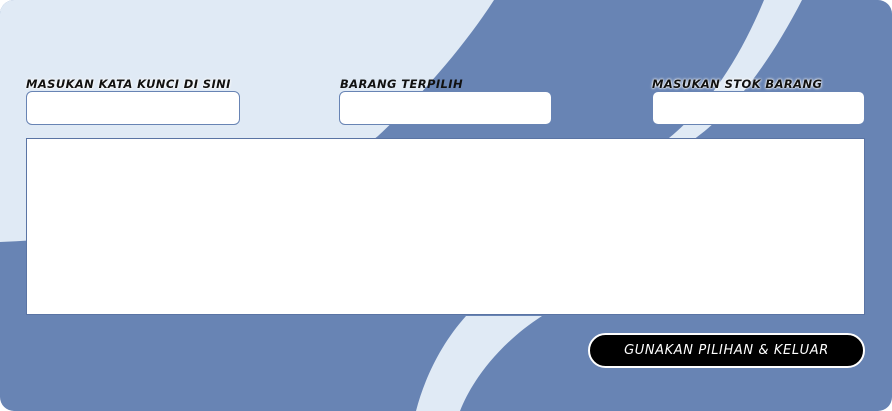 The image size is (892, 411). Describe the element at coordinates (133, 108) in the screenshot. I see `keyword-input` at that location.